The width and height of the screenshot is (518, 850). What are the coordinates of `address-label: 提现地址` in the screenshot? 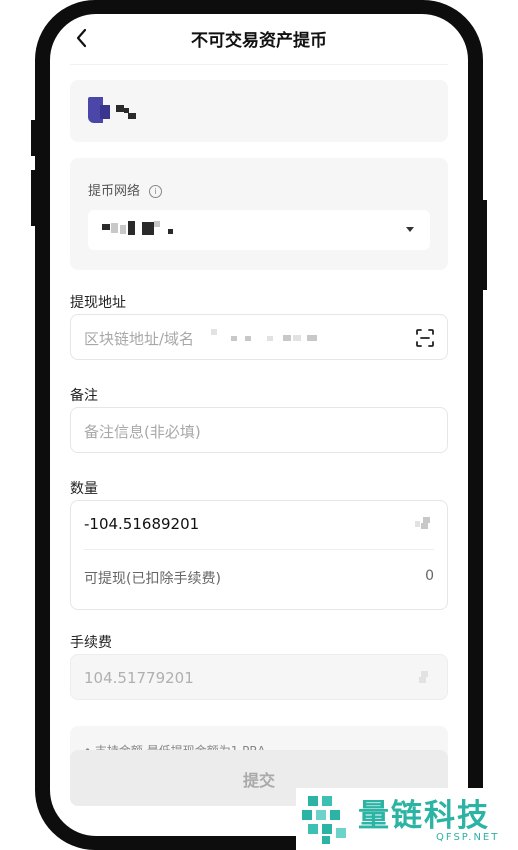 It's located at (98, 303).